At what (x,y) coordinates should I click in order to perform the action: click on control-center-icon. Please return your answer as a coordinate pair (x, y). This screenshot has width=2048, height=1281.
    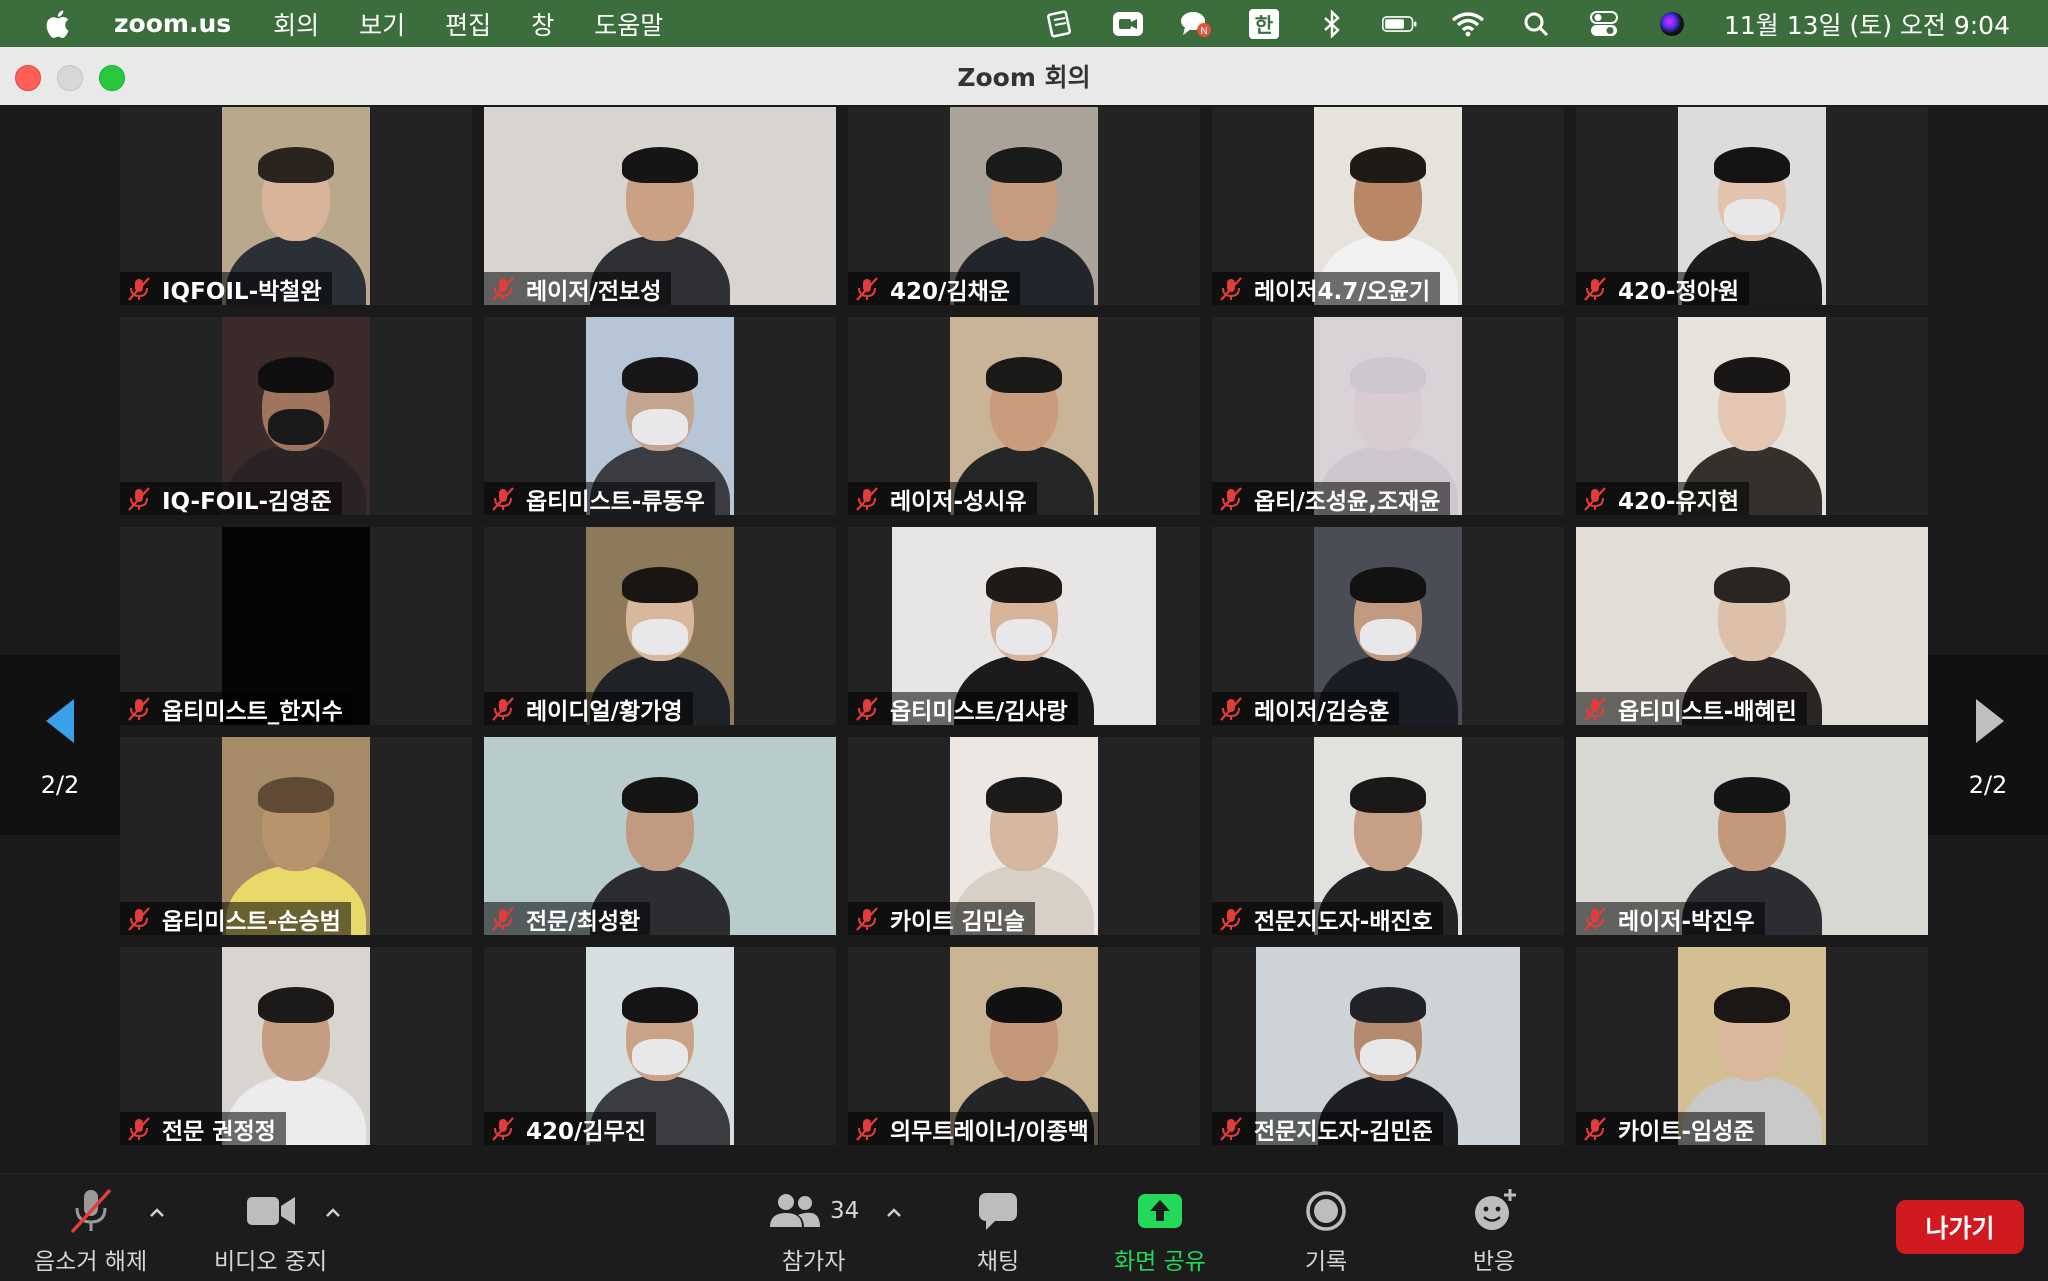
    Looking at the image, I should click on (1604, 24).